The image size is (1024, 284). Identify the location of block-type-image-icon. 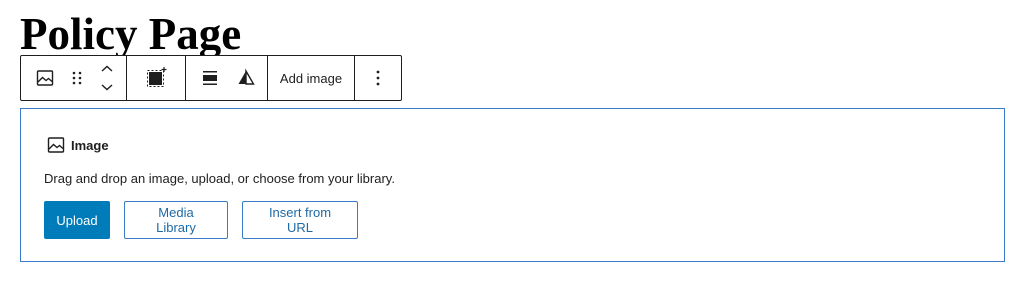
(45, 78).